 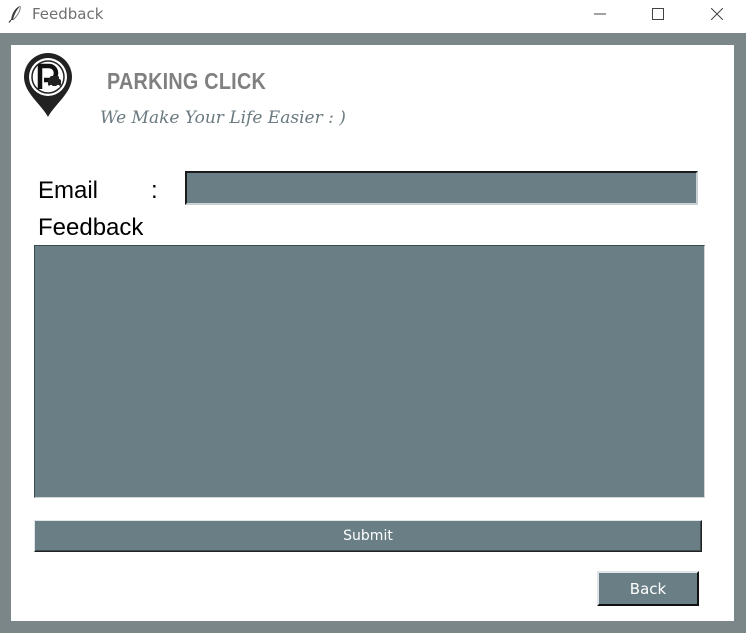 I want to click on minimize-icon, so click(x=600, y=14).